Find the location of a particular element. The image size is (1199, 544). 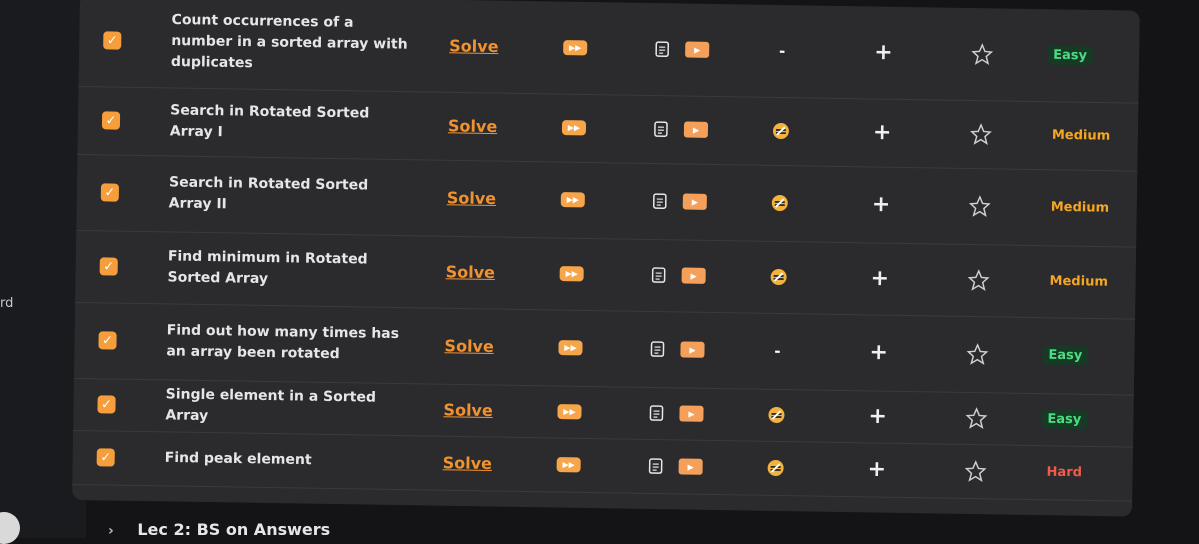

section-lec-2: › Lec 2: BS on Answers is located at coordinates (219, 529).